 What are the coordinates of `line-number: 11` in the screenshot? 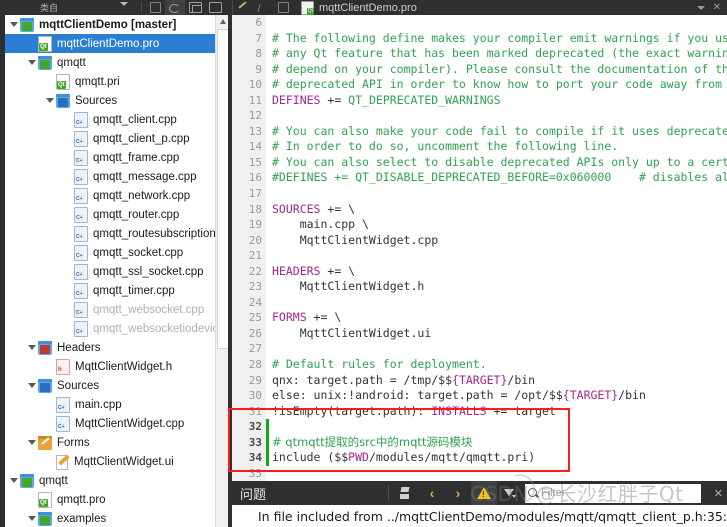 It's located at (255, 100).